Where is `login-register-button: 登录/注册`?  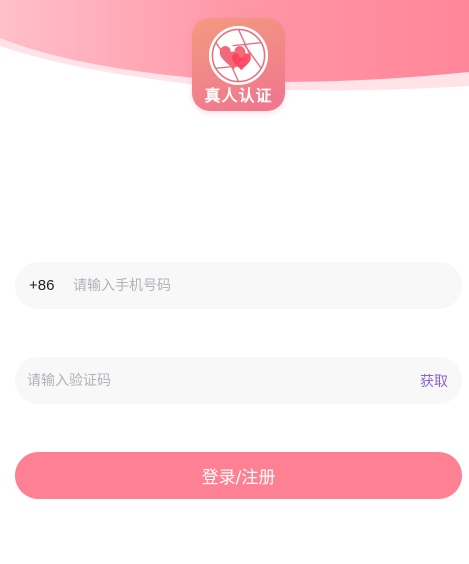
login-register-button: 登录/注册 is located at coordinates (238, 475).